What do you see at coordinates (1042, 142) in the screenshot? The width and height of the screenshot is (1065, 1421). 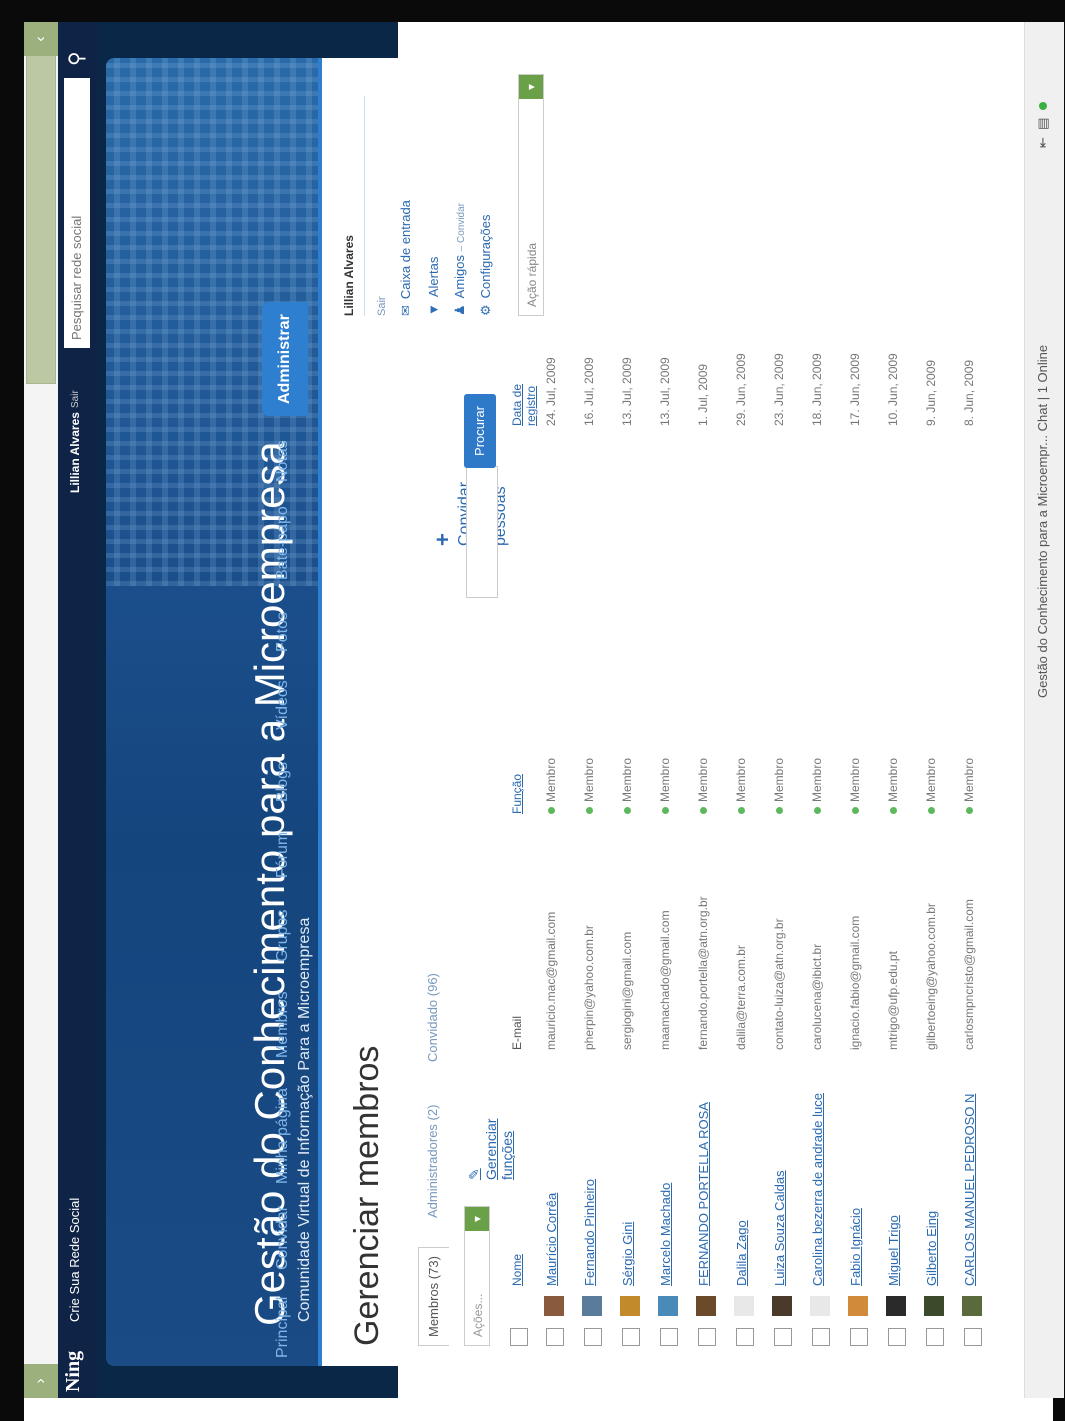 I see `minimize-icon: ⇤` at bounding box center [1042, 142].